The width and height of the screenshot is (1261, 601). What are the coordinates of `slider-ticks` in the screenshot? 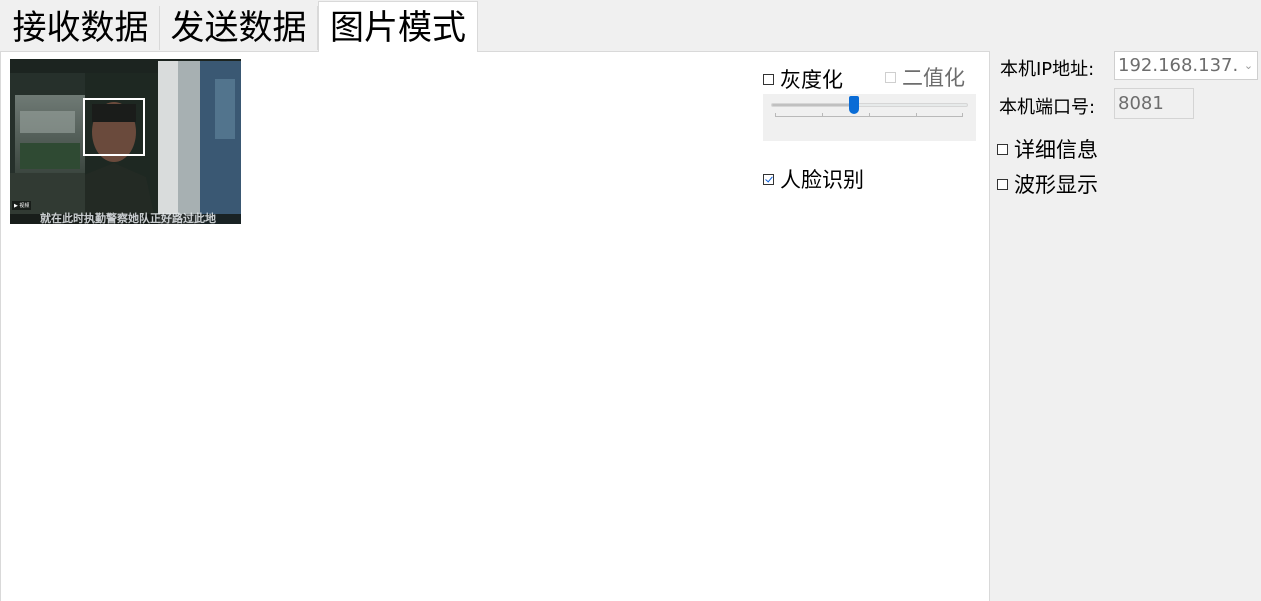 It's located at (869, 115).